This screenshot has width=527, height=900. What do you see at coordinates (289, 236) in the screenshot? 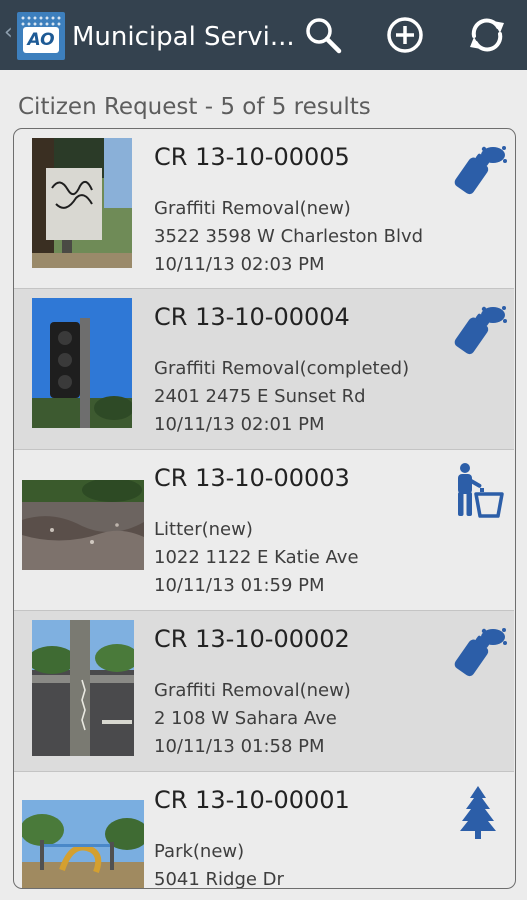
I see `request-address: 3522 3598 W Charleston Blvd` at bounding box center [289, 236].